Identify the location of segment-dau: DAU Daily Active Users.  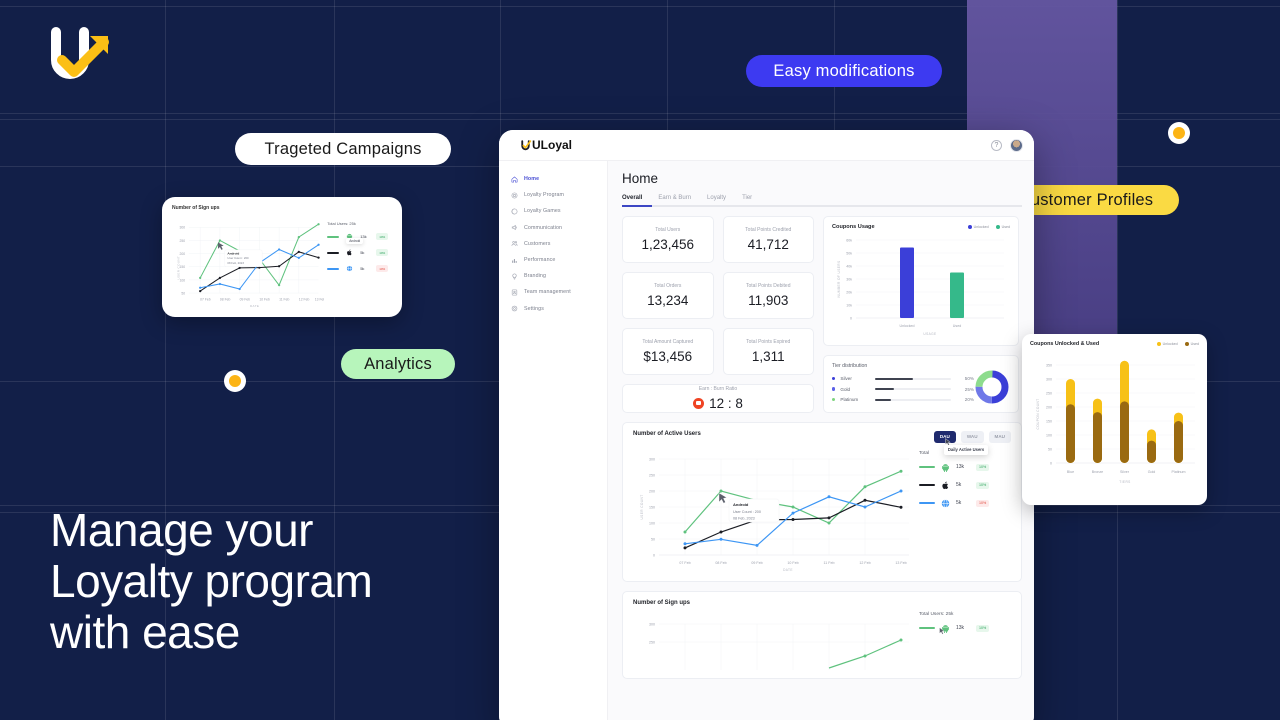
(961, 442).